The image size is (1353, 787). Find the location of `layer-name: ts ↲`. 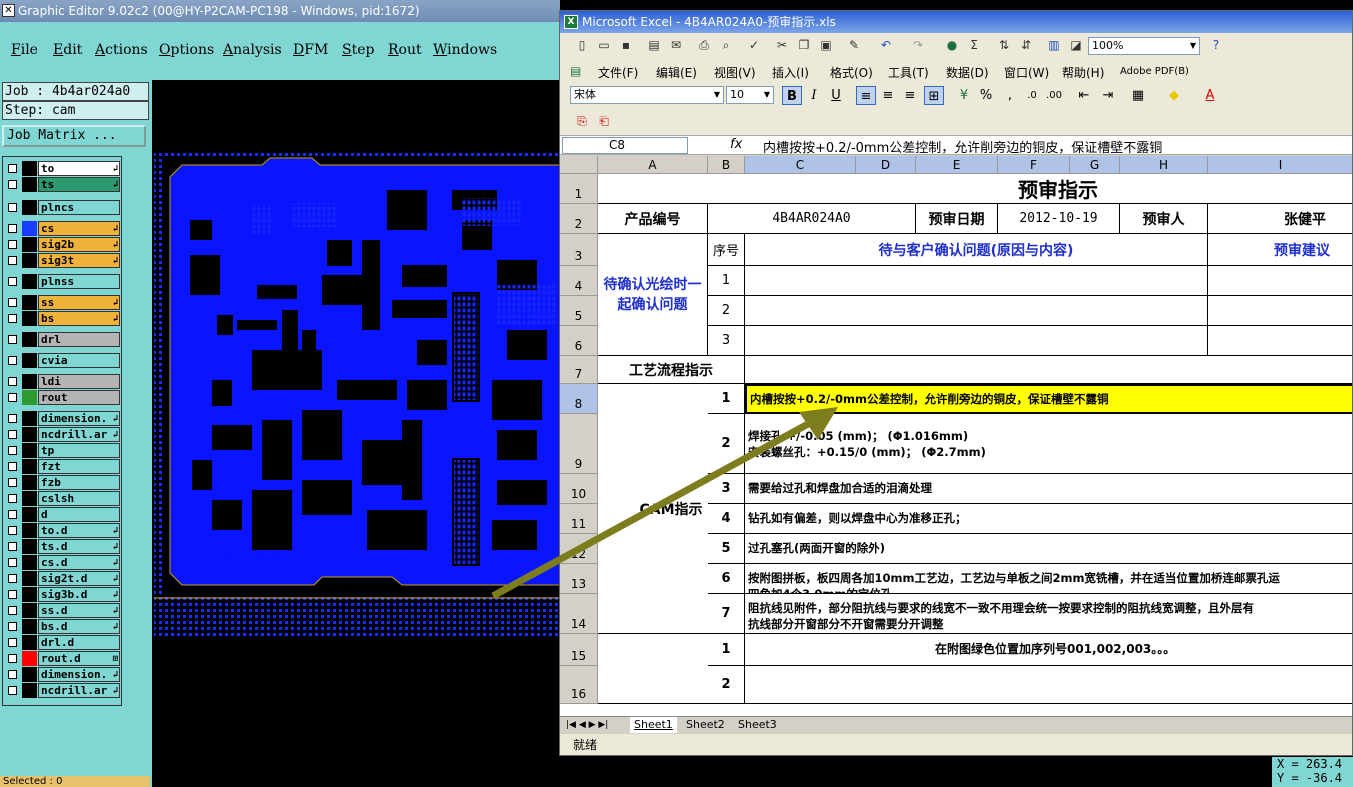

layer-name: ts ↲ is located at coordinates (79, 184).